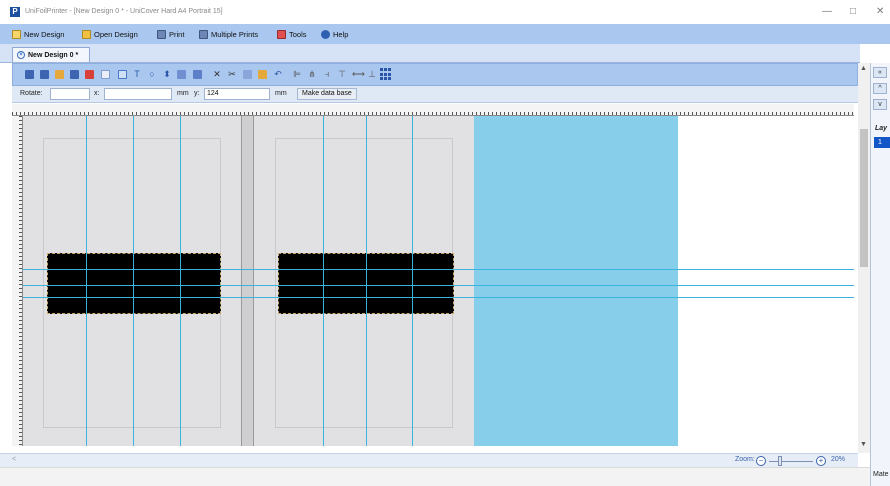 Image resolution: width=890 pixels, height=486 pixels. What do you see at coordinates (161, 34) in the screenshot?
I see `printer-icon` at bounding box center [161, 34].